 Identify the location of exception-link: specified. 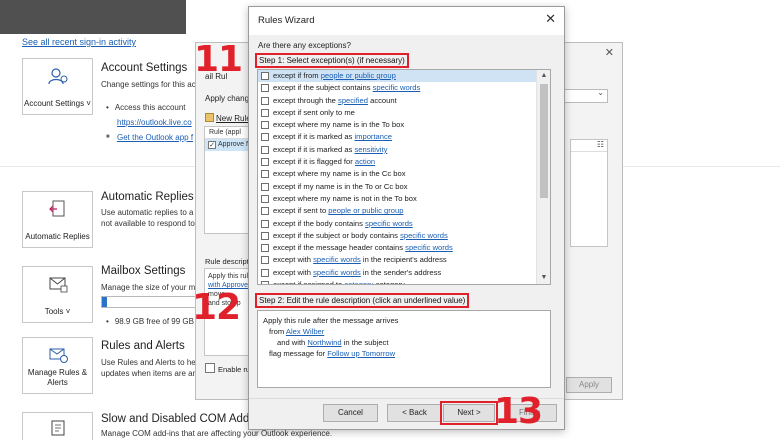
(353, 100).